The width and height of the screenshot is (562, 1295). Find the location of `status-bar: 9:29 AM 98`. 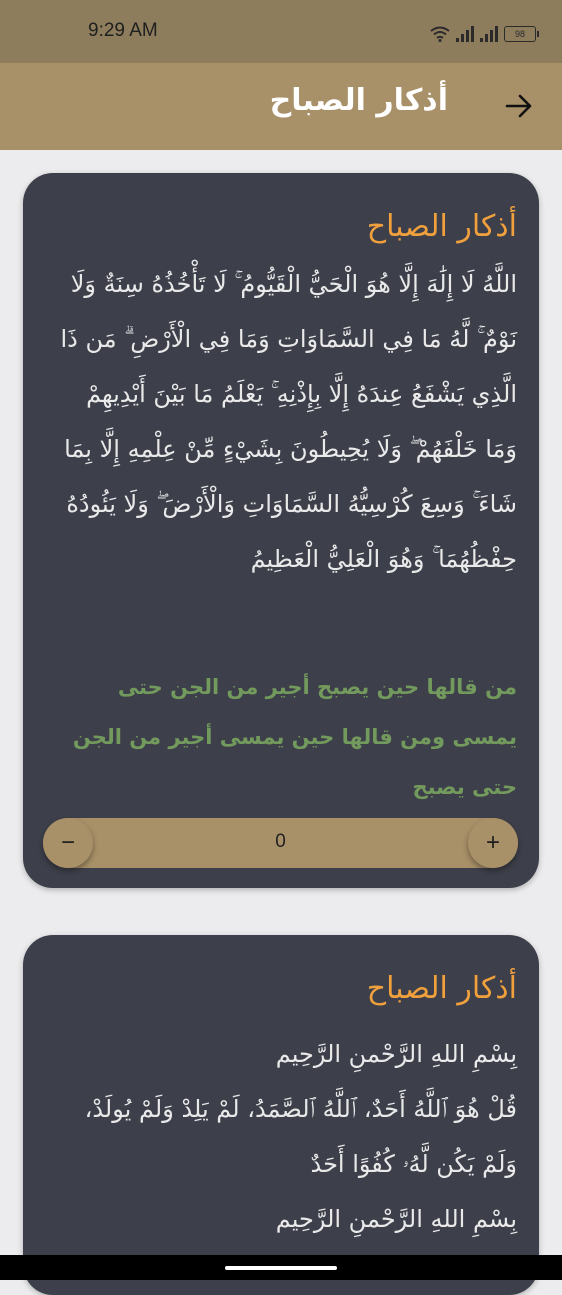

status-bar: 9:29 AM 98 is located at coordinates (281, 31).